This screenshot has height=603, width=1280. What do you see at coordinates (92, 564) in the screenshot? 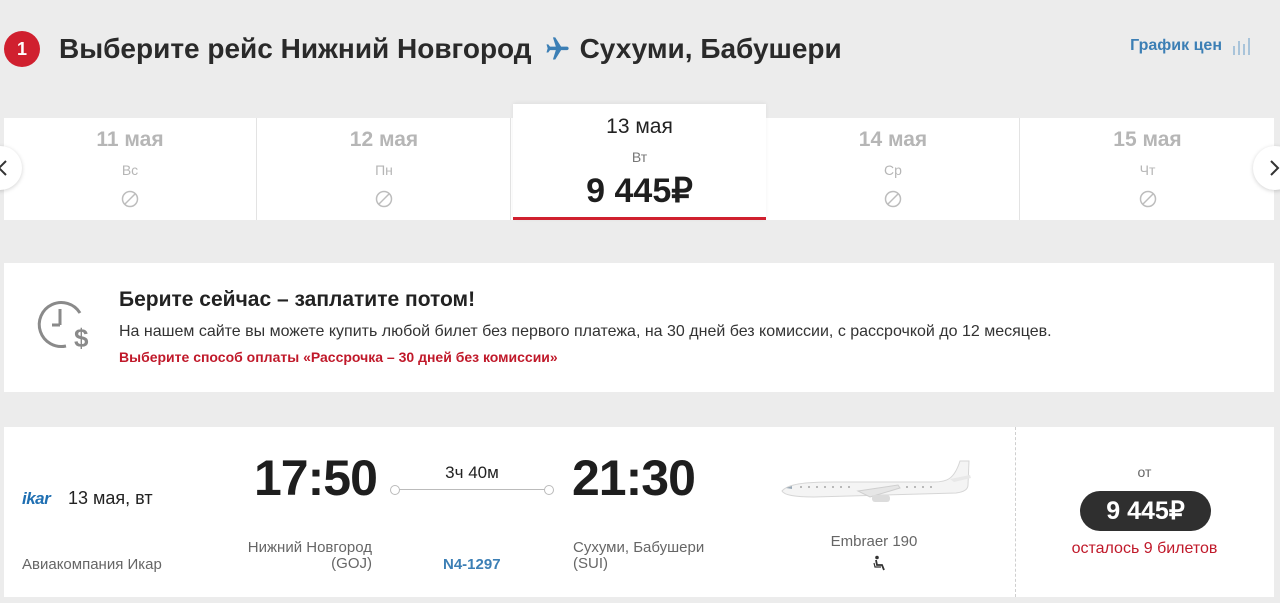
I see `airline-name: Авиакомпания Икар` at bounding box center [92, 564].